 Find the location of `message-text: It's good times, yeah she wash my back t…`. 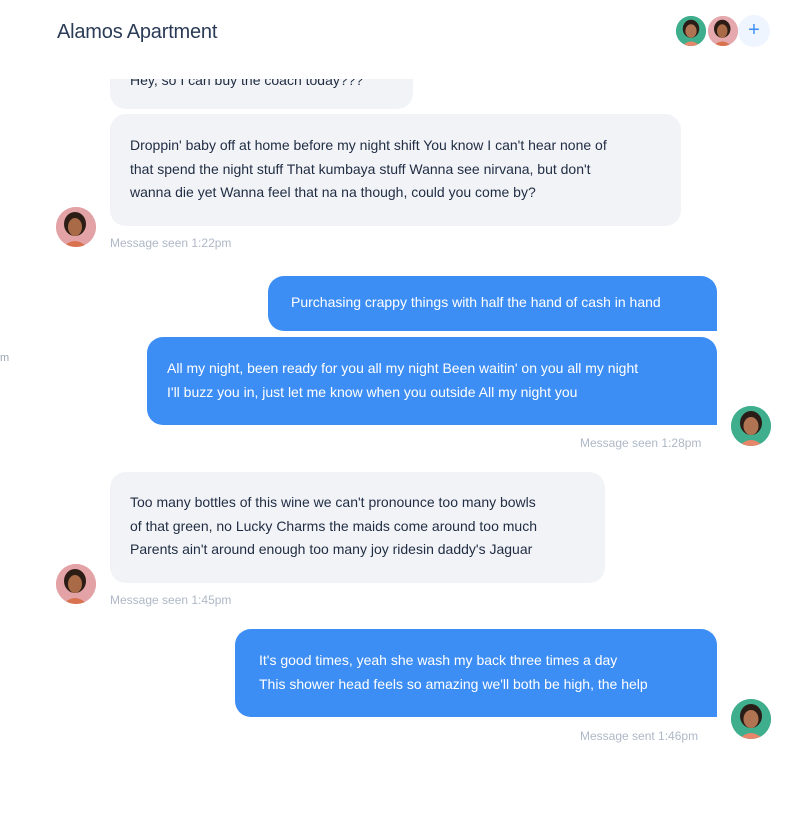

message-text: It's good times, yeah she wash my back t… is located at coordinates (438, 660).